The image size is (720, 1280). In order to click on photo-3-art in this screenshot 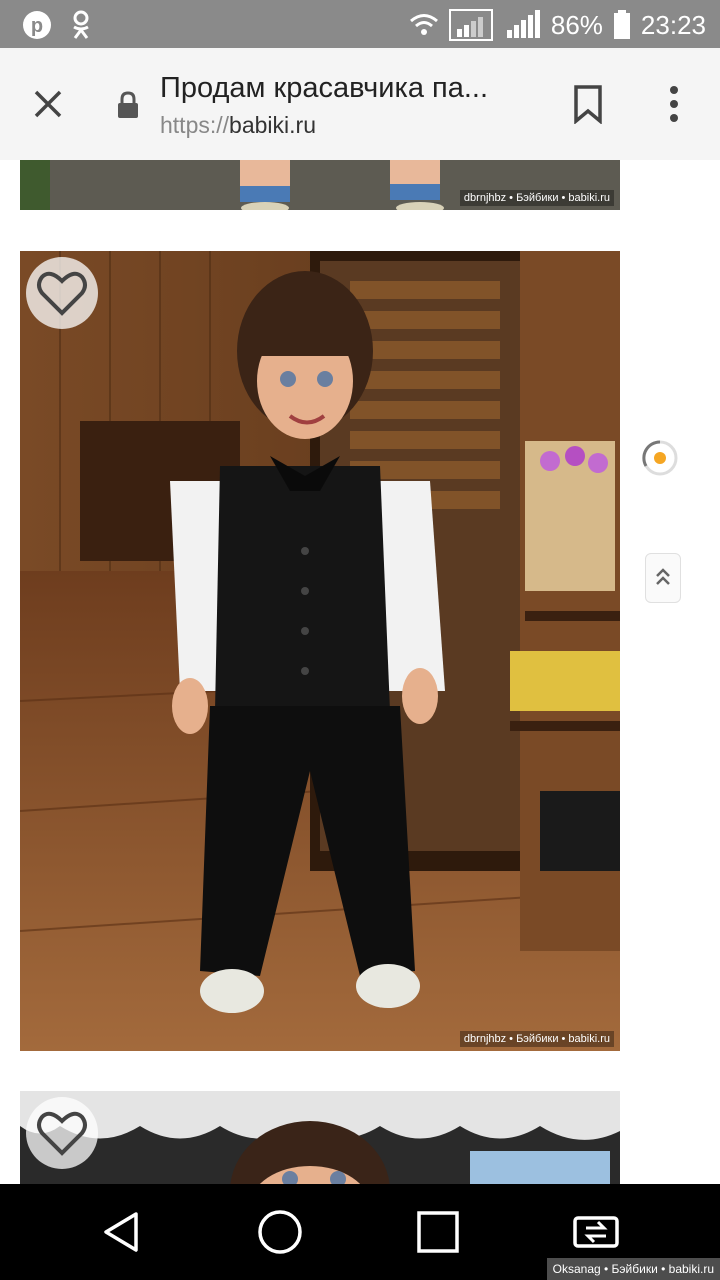, I will do `click(320, 1137)`.